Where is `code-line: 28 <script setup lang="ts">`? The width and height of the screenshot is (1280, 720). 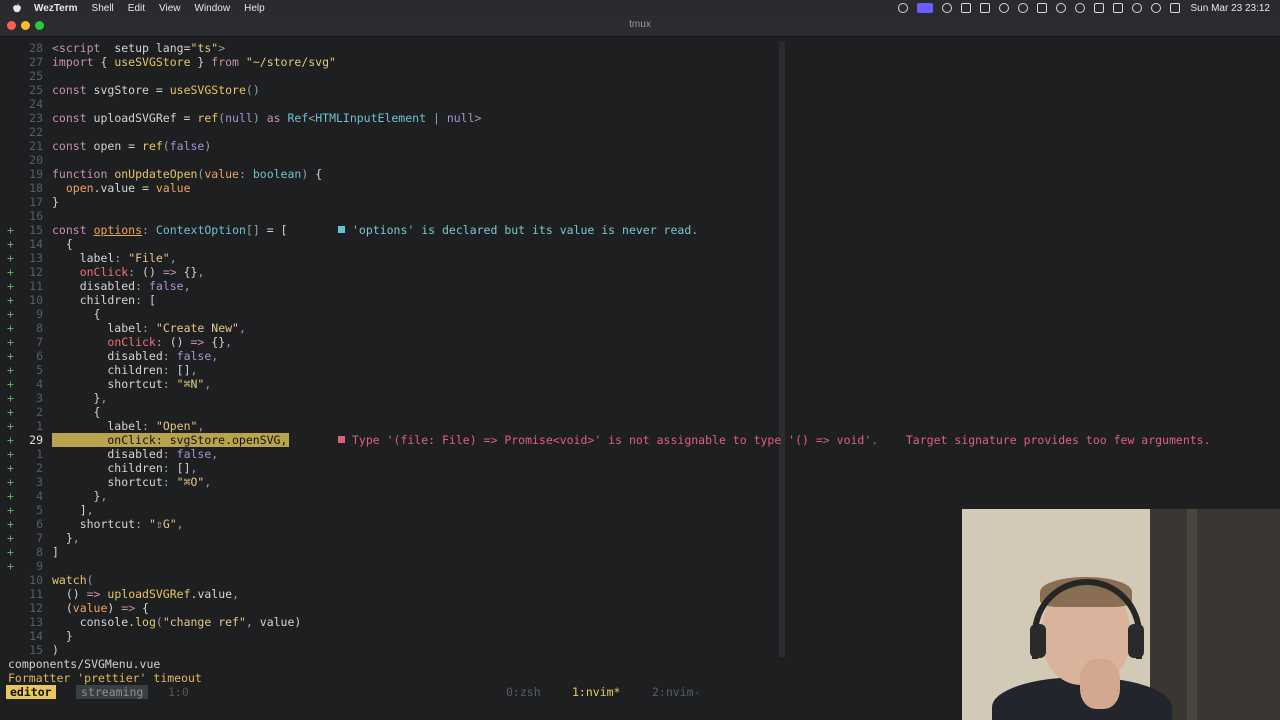 code-line: 28 <script setup lang="ts"> is located at coordinates (640, 48).